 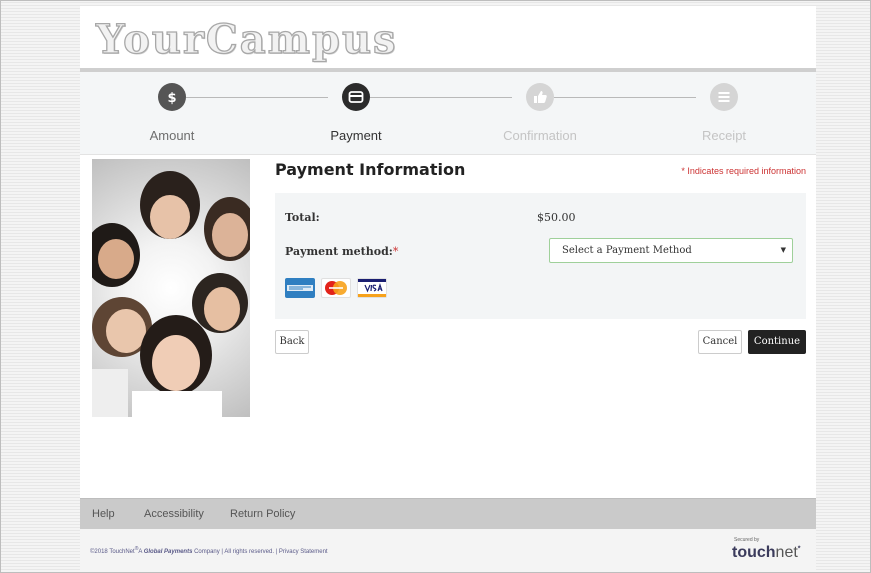 I want to click on touchnet-brand: touchnet*, so click(x=766, y=552).